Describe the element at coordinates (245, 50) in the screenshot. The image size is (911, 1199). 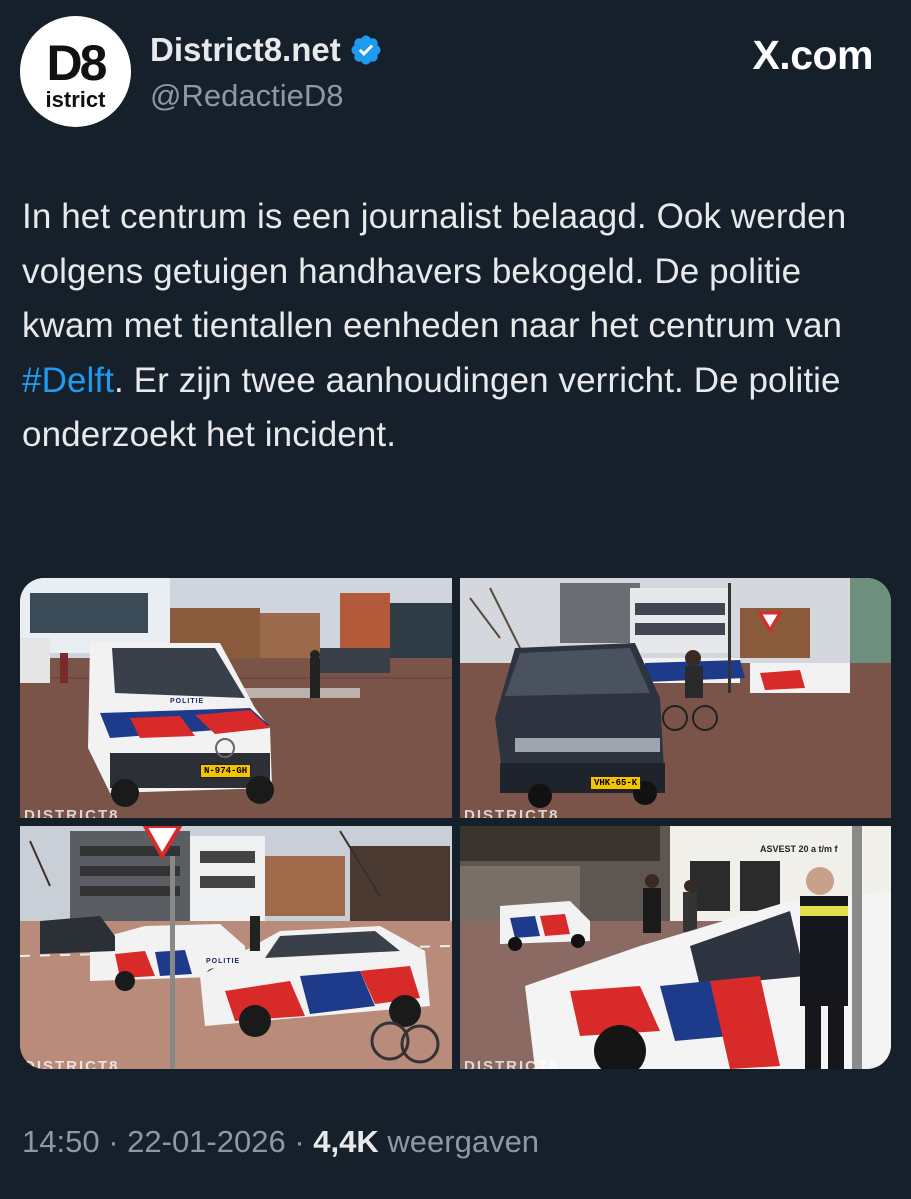
I see `display-name: District8.net` at that location.